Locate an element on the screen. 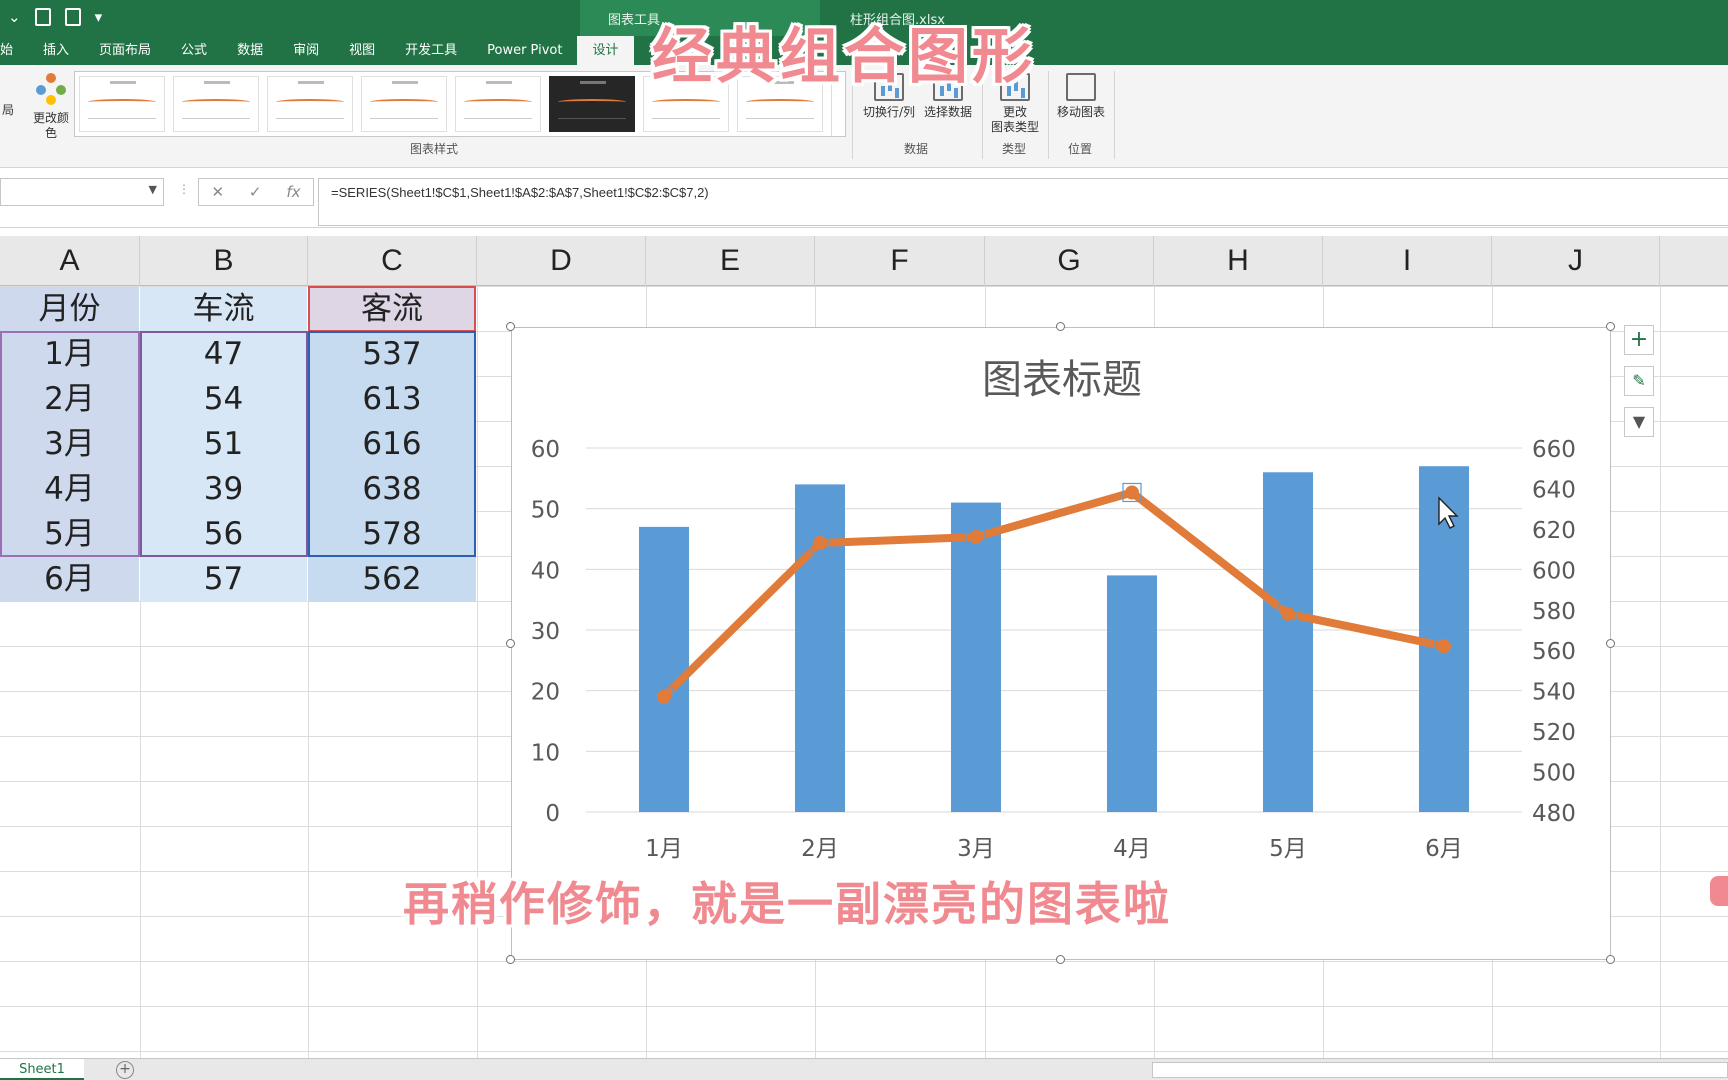 The width and height of the screenshot is (1728, 1080). formula-buttons: ✕ ✓ fx is located at coordinates (256, 192).